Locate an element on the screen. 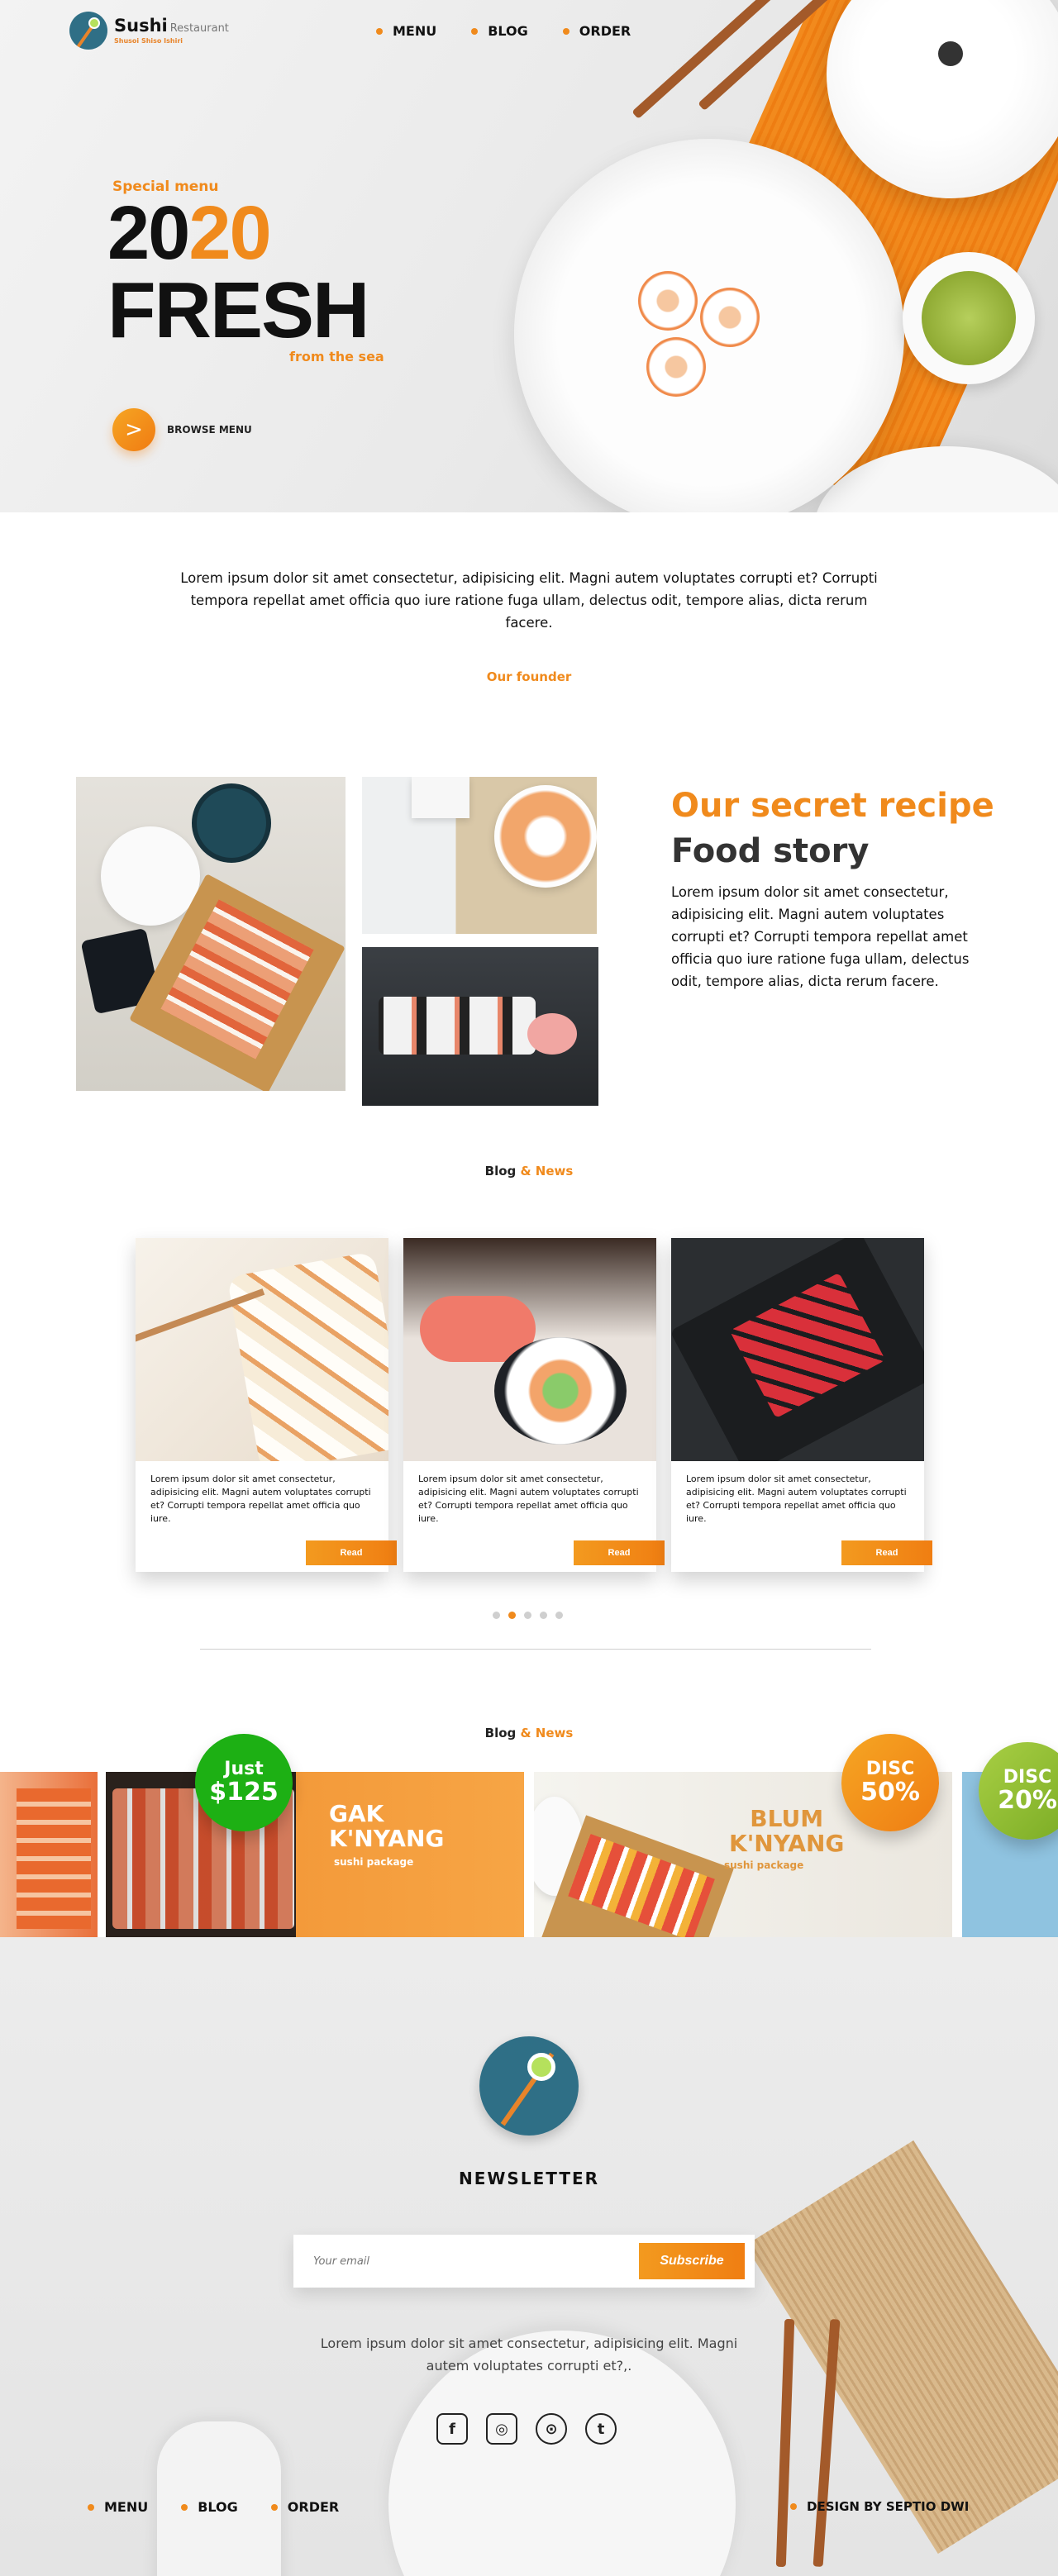 Image resolution: width=1058 pixels, height=2576 pixels. footer-nav-blog: BLOG is located at coordinates (209, 2507).